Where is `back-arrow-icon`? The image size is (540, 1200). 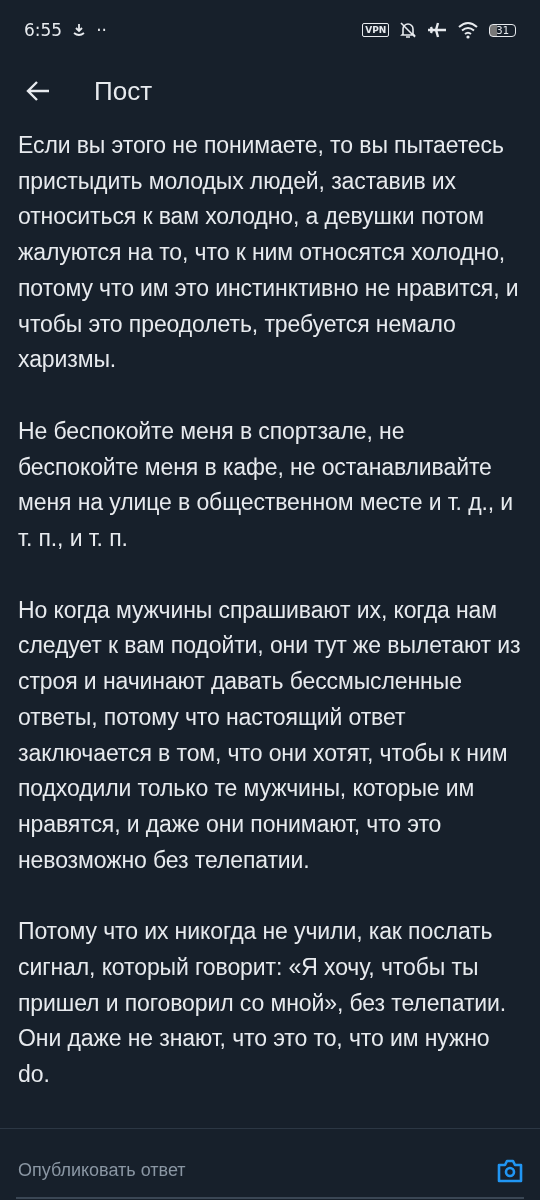
back-arrow-icon is located at coordinates (38, 91).